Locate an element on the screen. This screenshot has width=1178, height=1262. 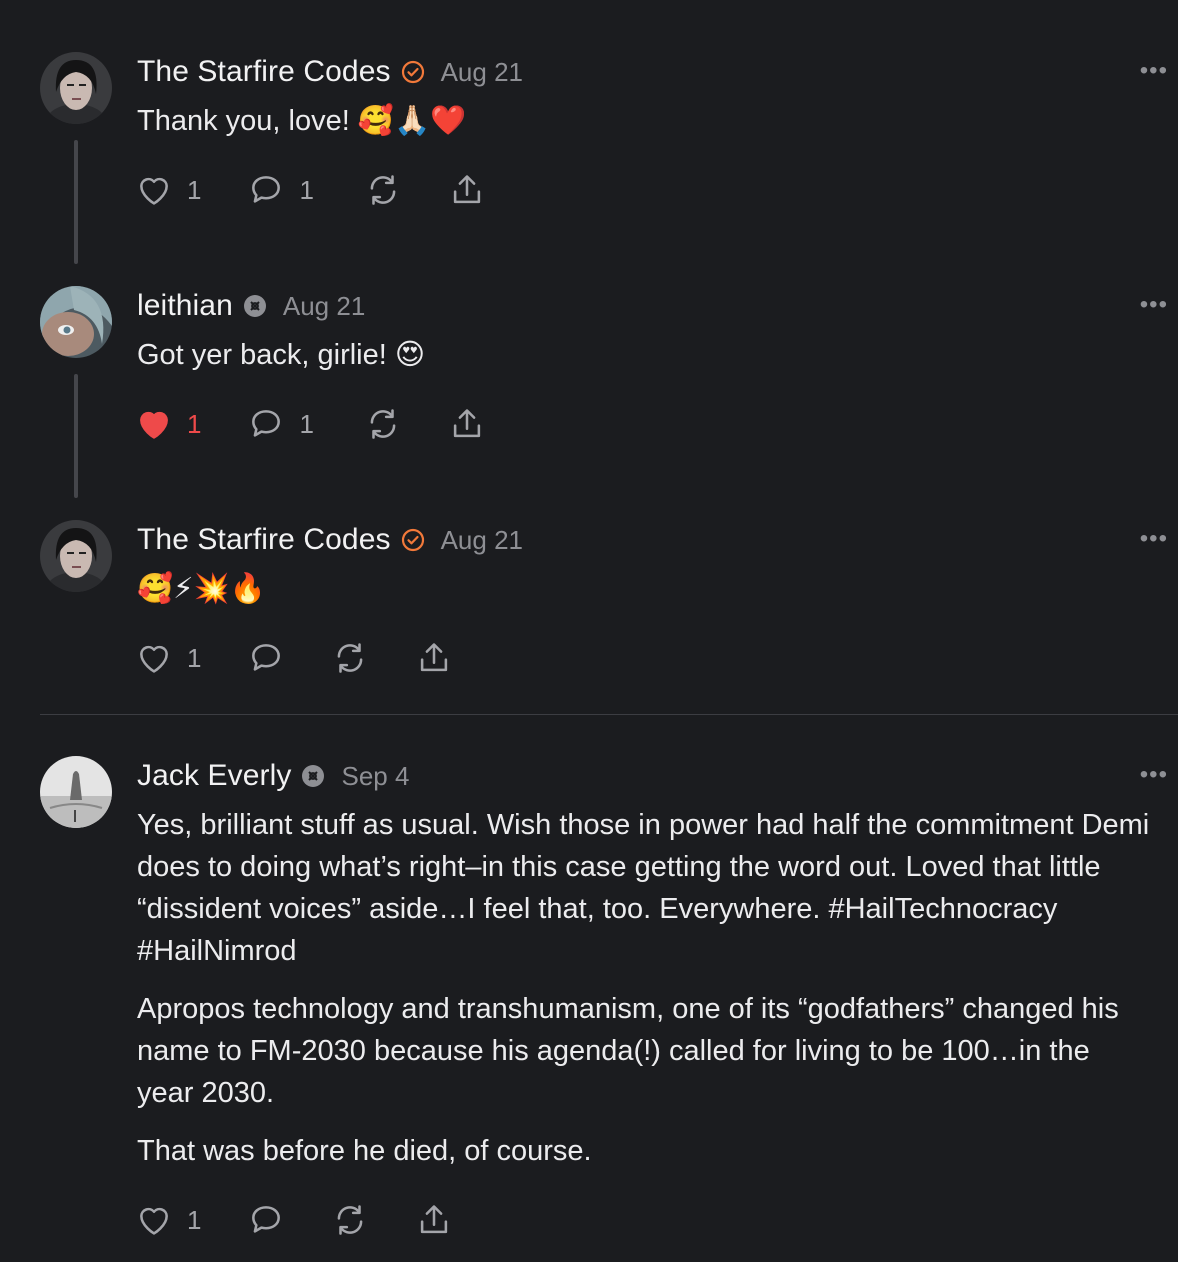
comment-paragraph: Got yer back, girlie! 😍 is located at coordinates (281, 355).